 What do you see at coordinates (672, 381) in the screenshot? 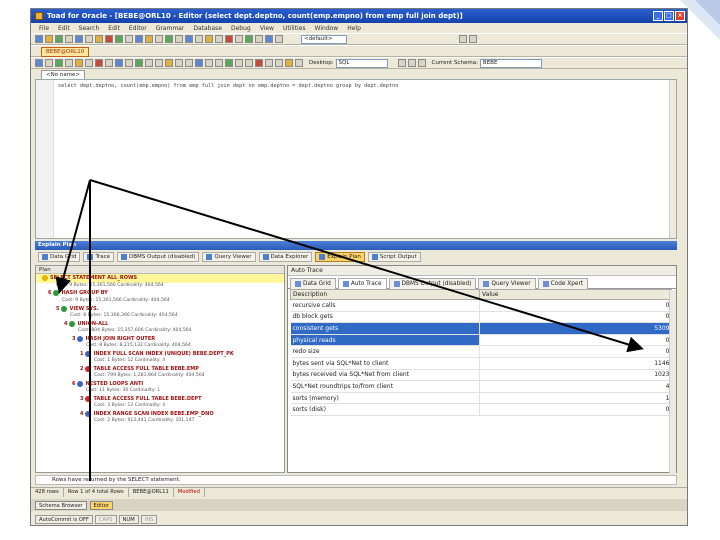
I see `auto-trace-scrollbar` at bounding box center [672, 381].